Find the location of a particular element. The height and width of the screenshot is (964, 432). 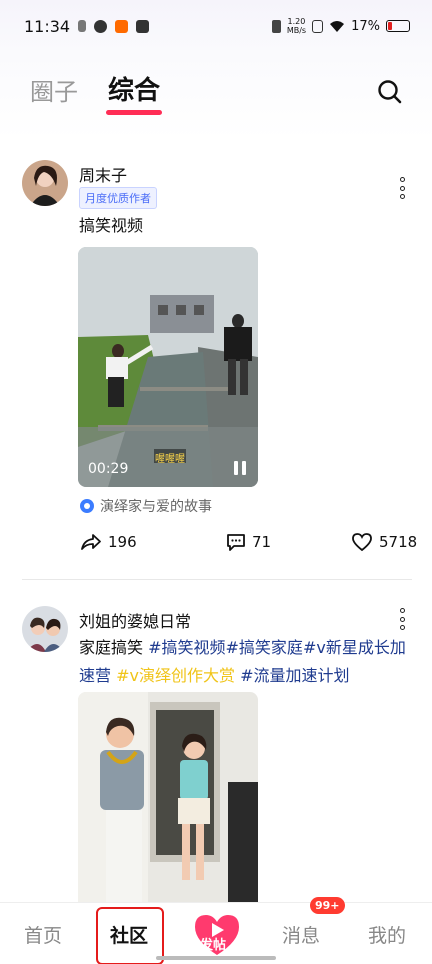

author-name: 周末子 is located at coordinates (103, 174).